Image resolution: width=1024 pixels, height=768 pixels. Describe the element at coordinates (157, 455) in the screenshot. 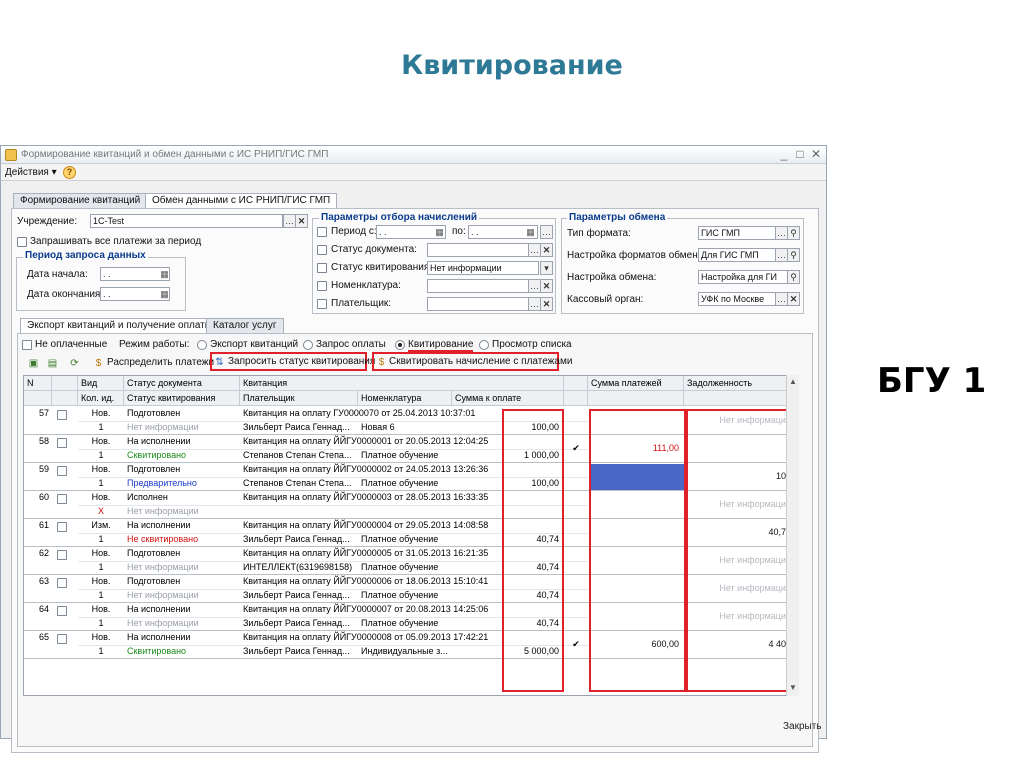

I see `kvit-status: Сквитировано` at that location.